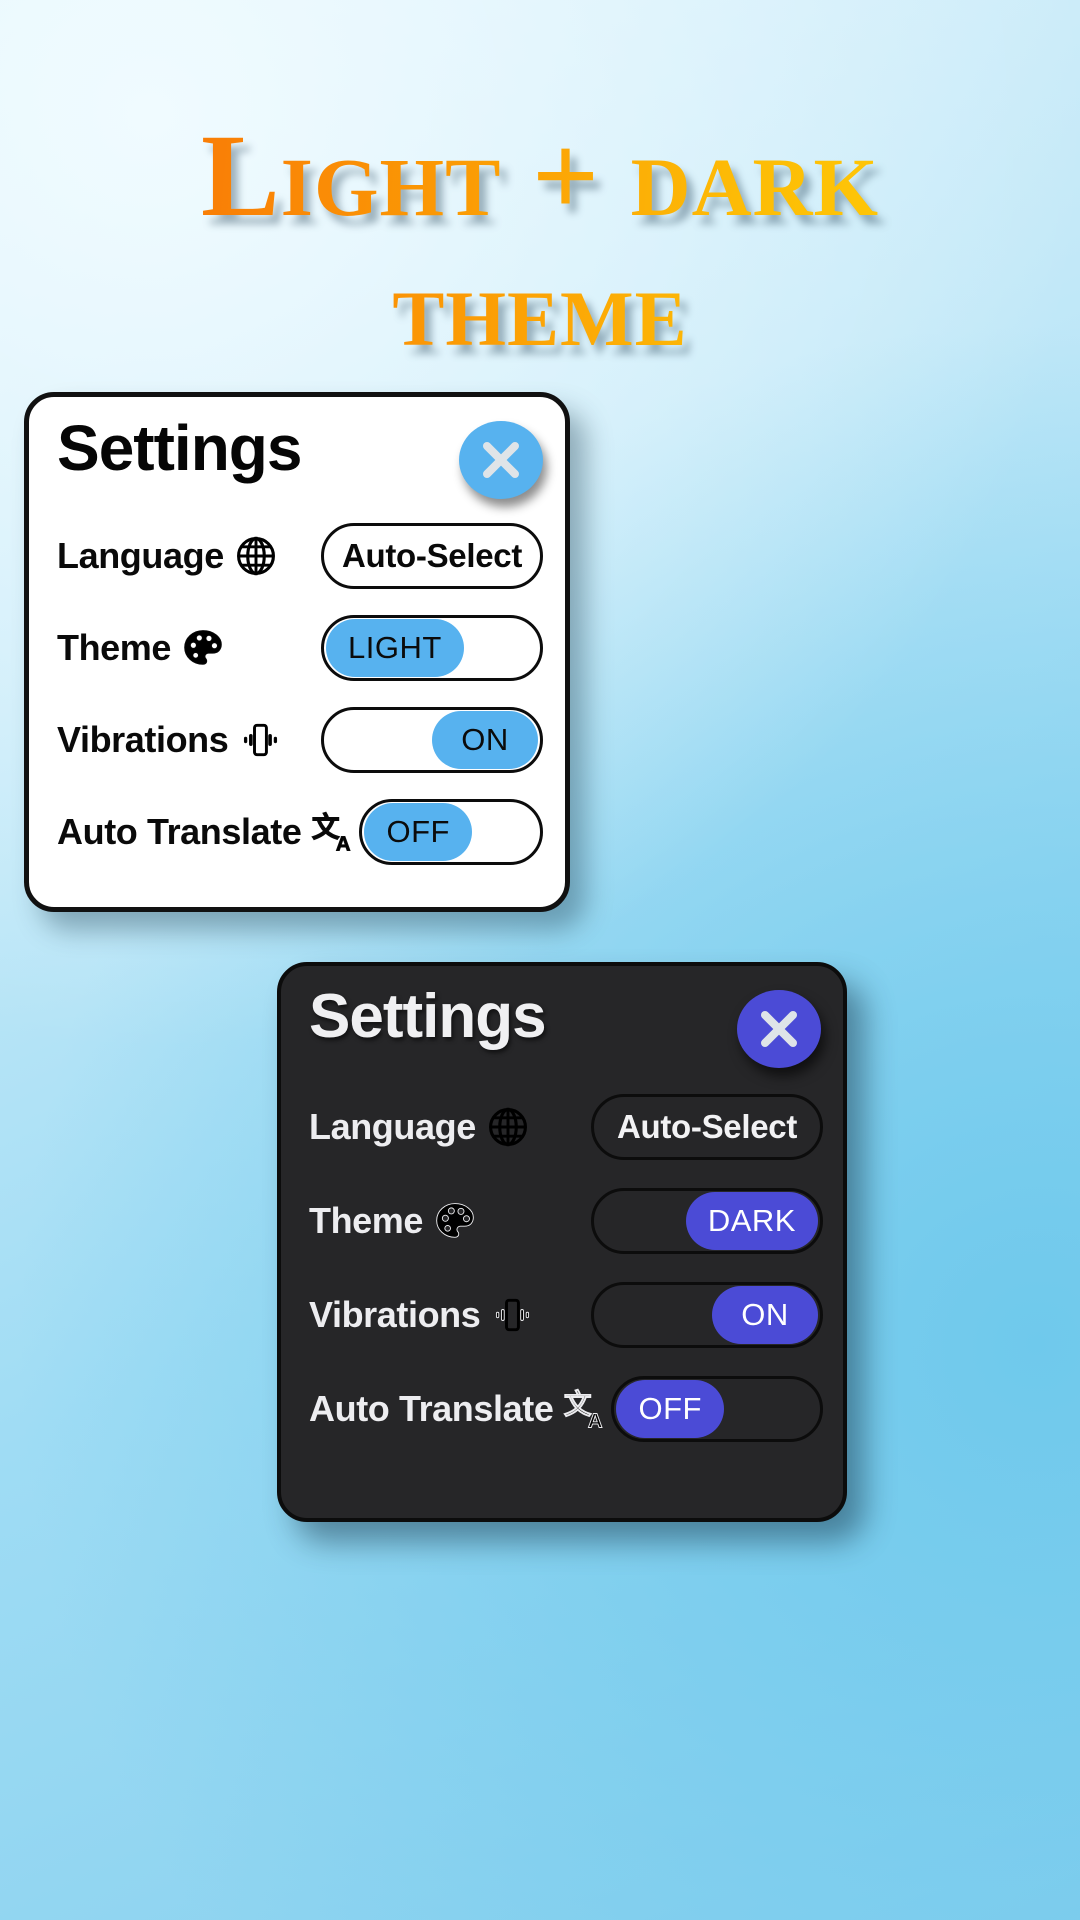  I want to click on dark-control-vibrations: ON, so click(707, 1315).